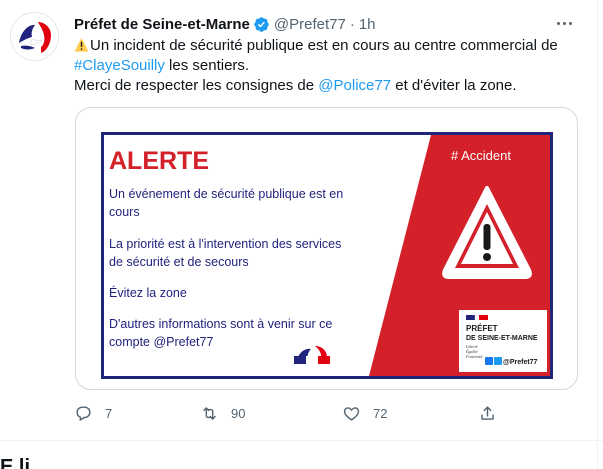  I want to click on tweet-header: Préfet de Seine-et-Marne @Prefet77 · 1h, so click(225, 24).